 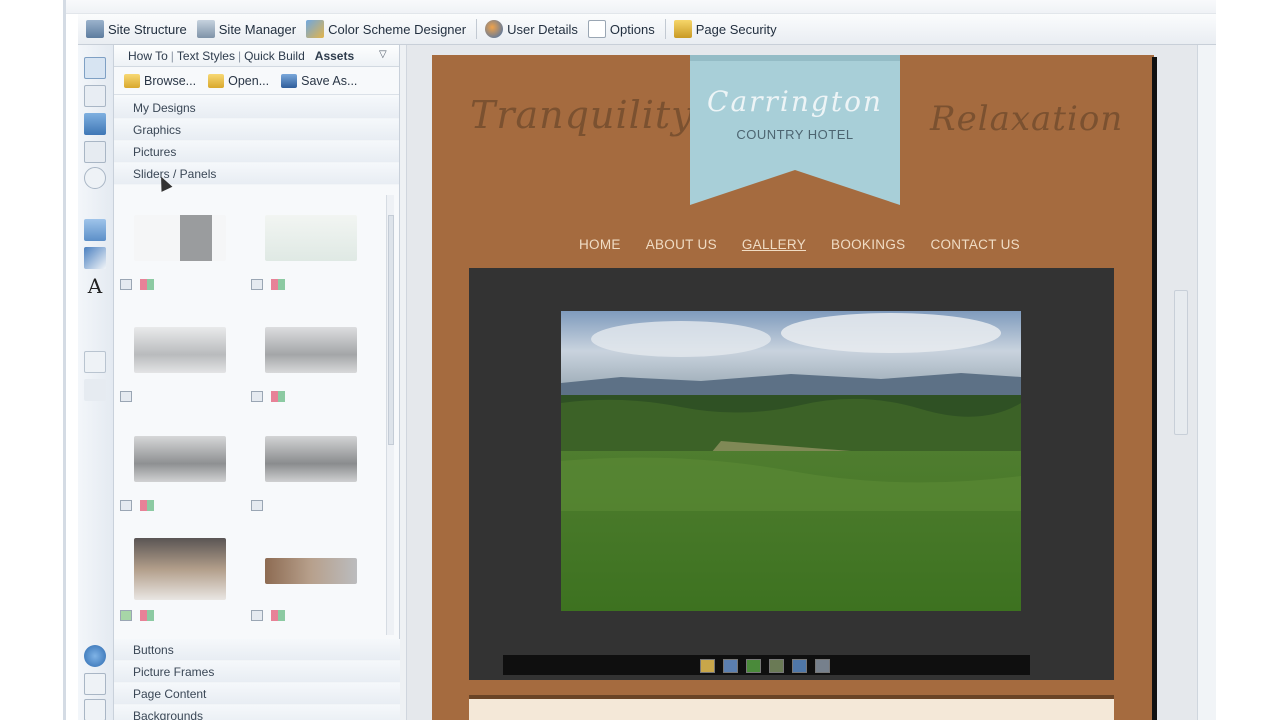 I want to click on tagline-right: Relaxation, so click(x=1027, y=119).